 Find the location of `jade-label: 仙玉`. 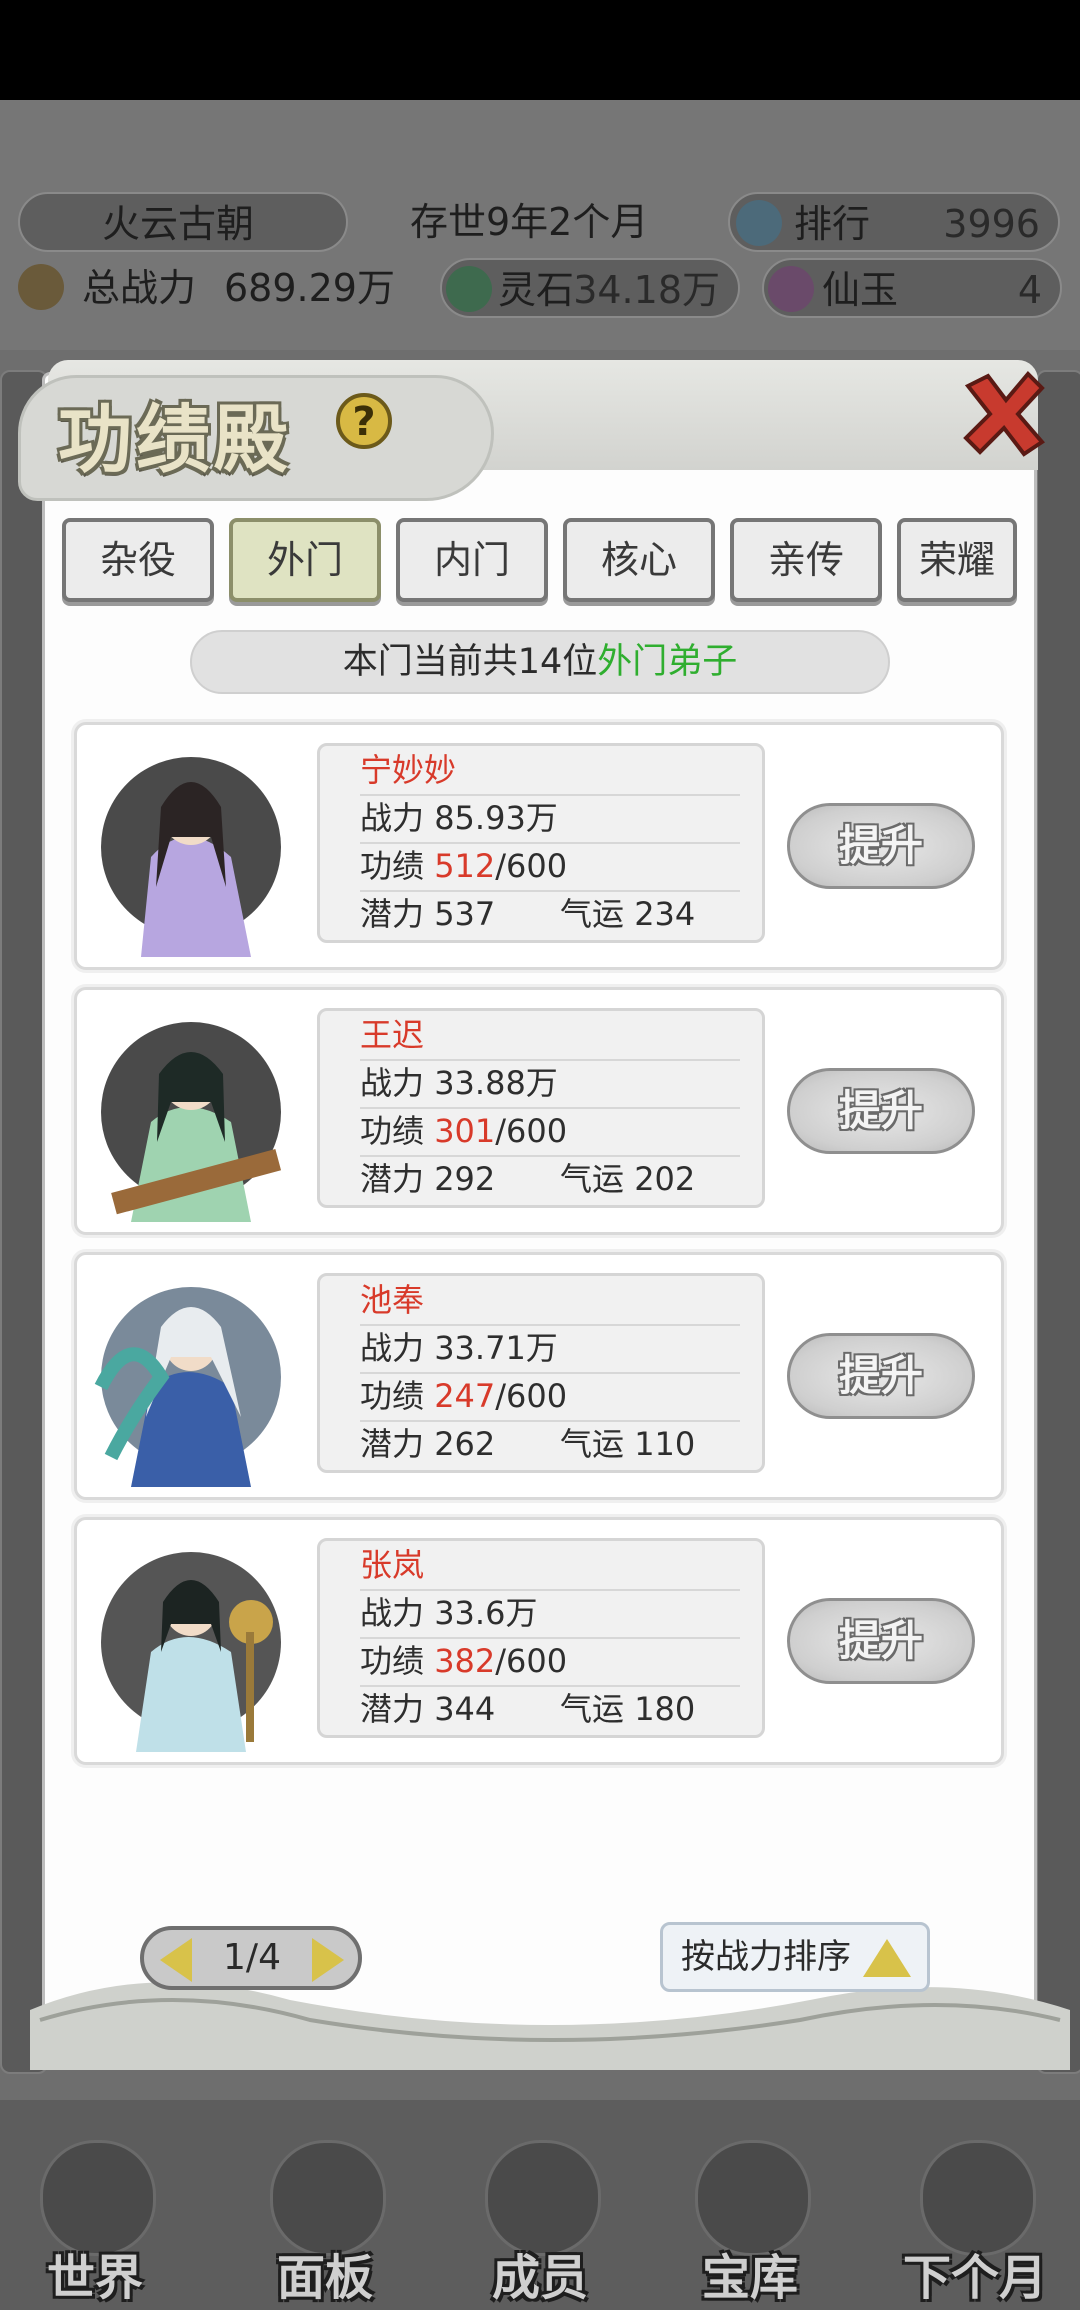

jade-label: 仙玉 is located at coordinates (860, 290).